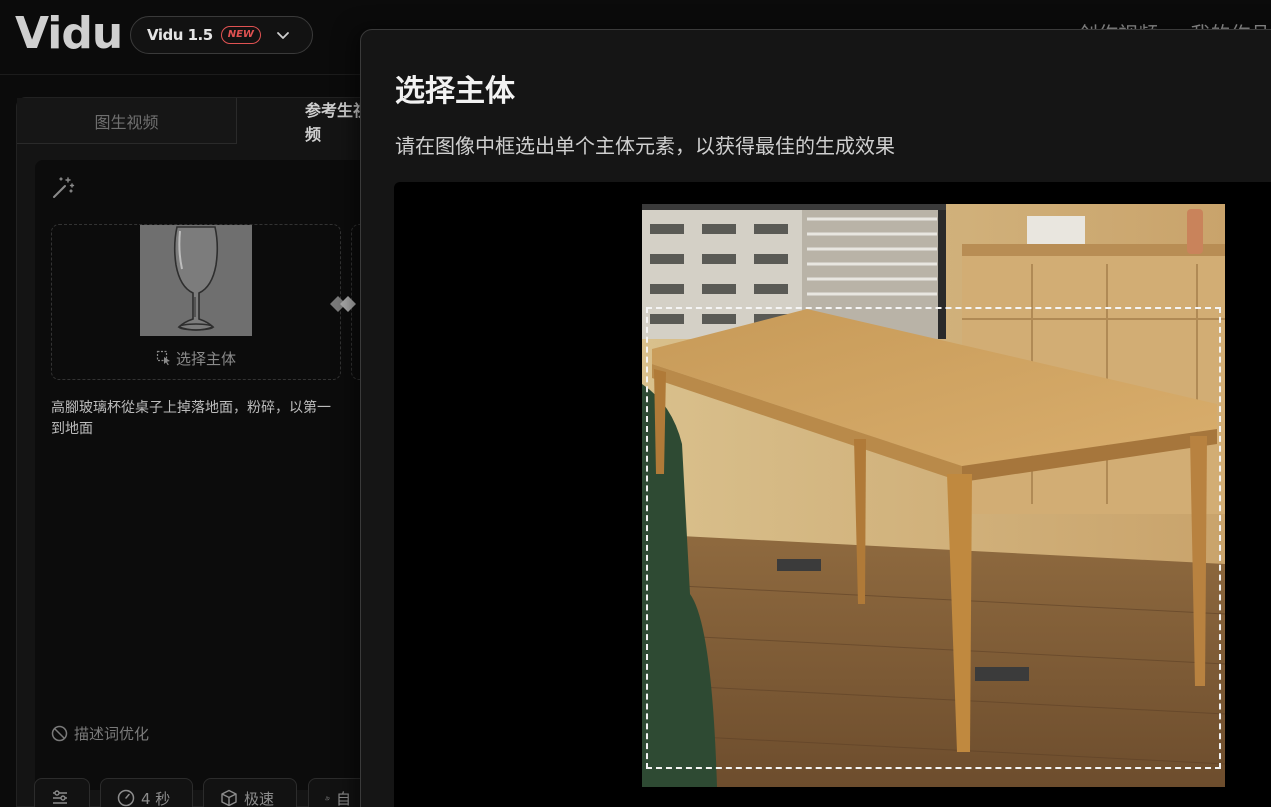 Image resolution: width=1271 pixels, height=807 pixels. What do you see at coordinates (59, 733) in the screenshot?
I see `ban-icon` at bounding box center [59, 733].